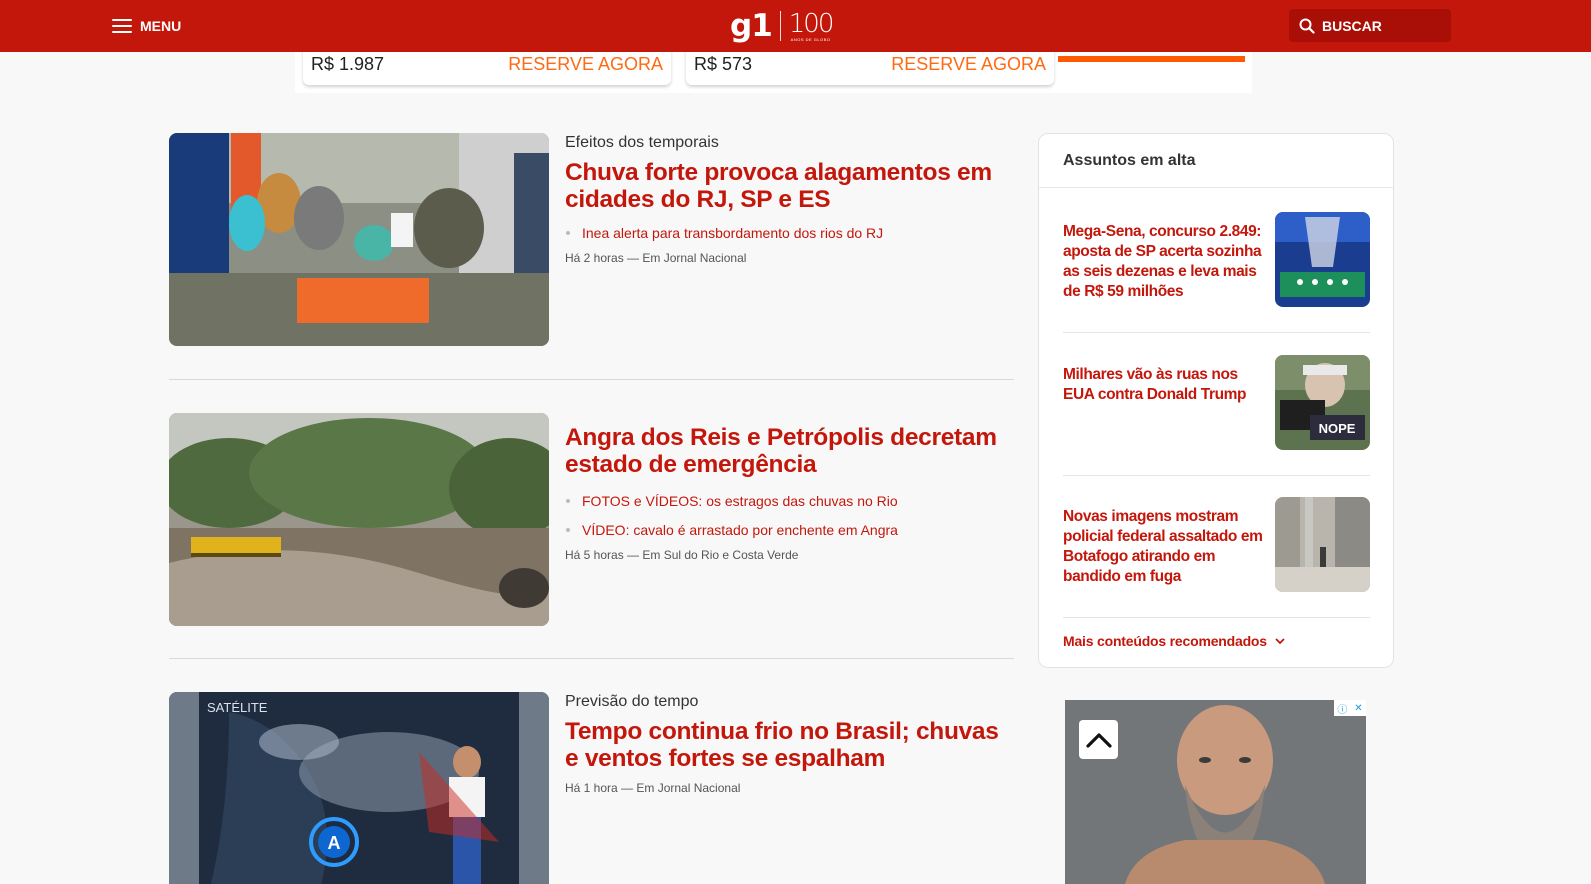 The image size is (1591, 884). Describe the element at coordinates (1280, 640) in the screenshot. I see `chevron-down-icon` at that location.